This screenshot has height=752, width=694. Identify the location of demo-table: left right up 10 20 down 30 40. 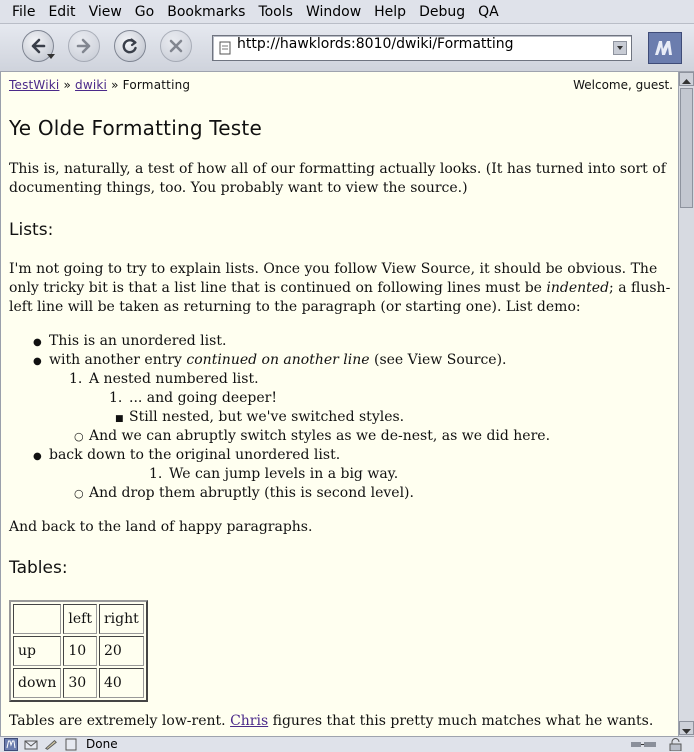
(78, 651).